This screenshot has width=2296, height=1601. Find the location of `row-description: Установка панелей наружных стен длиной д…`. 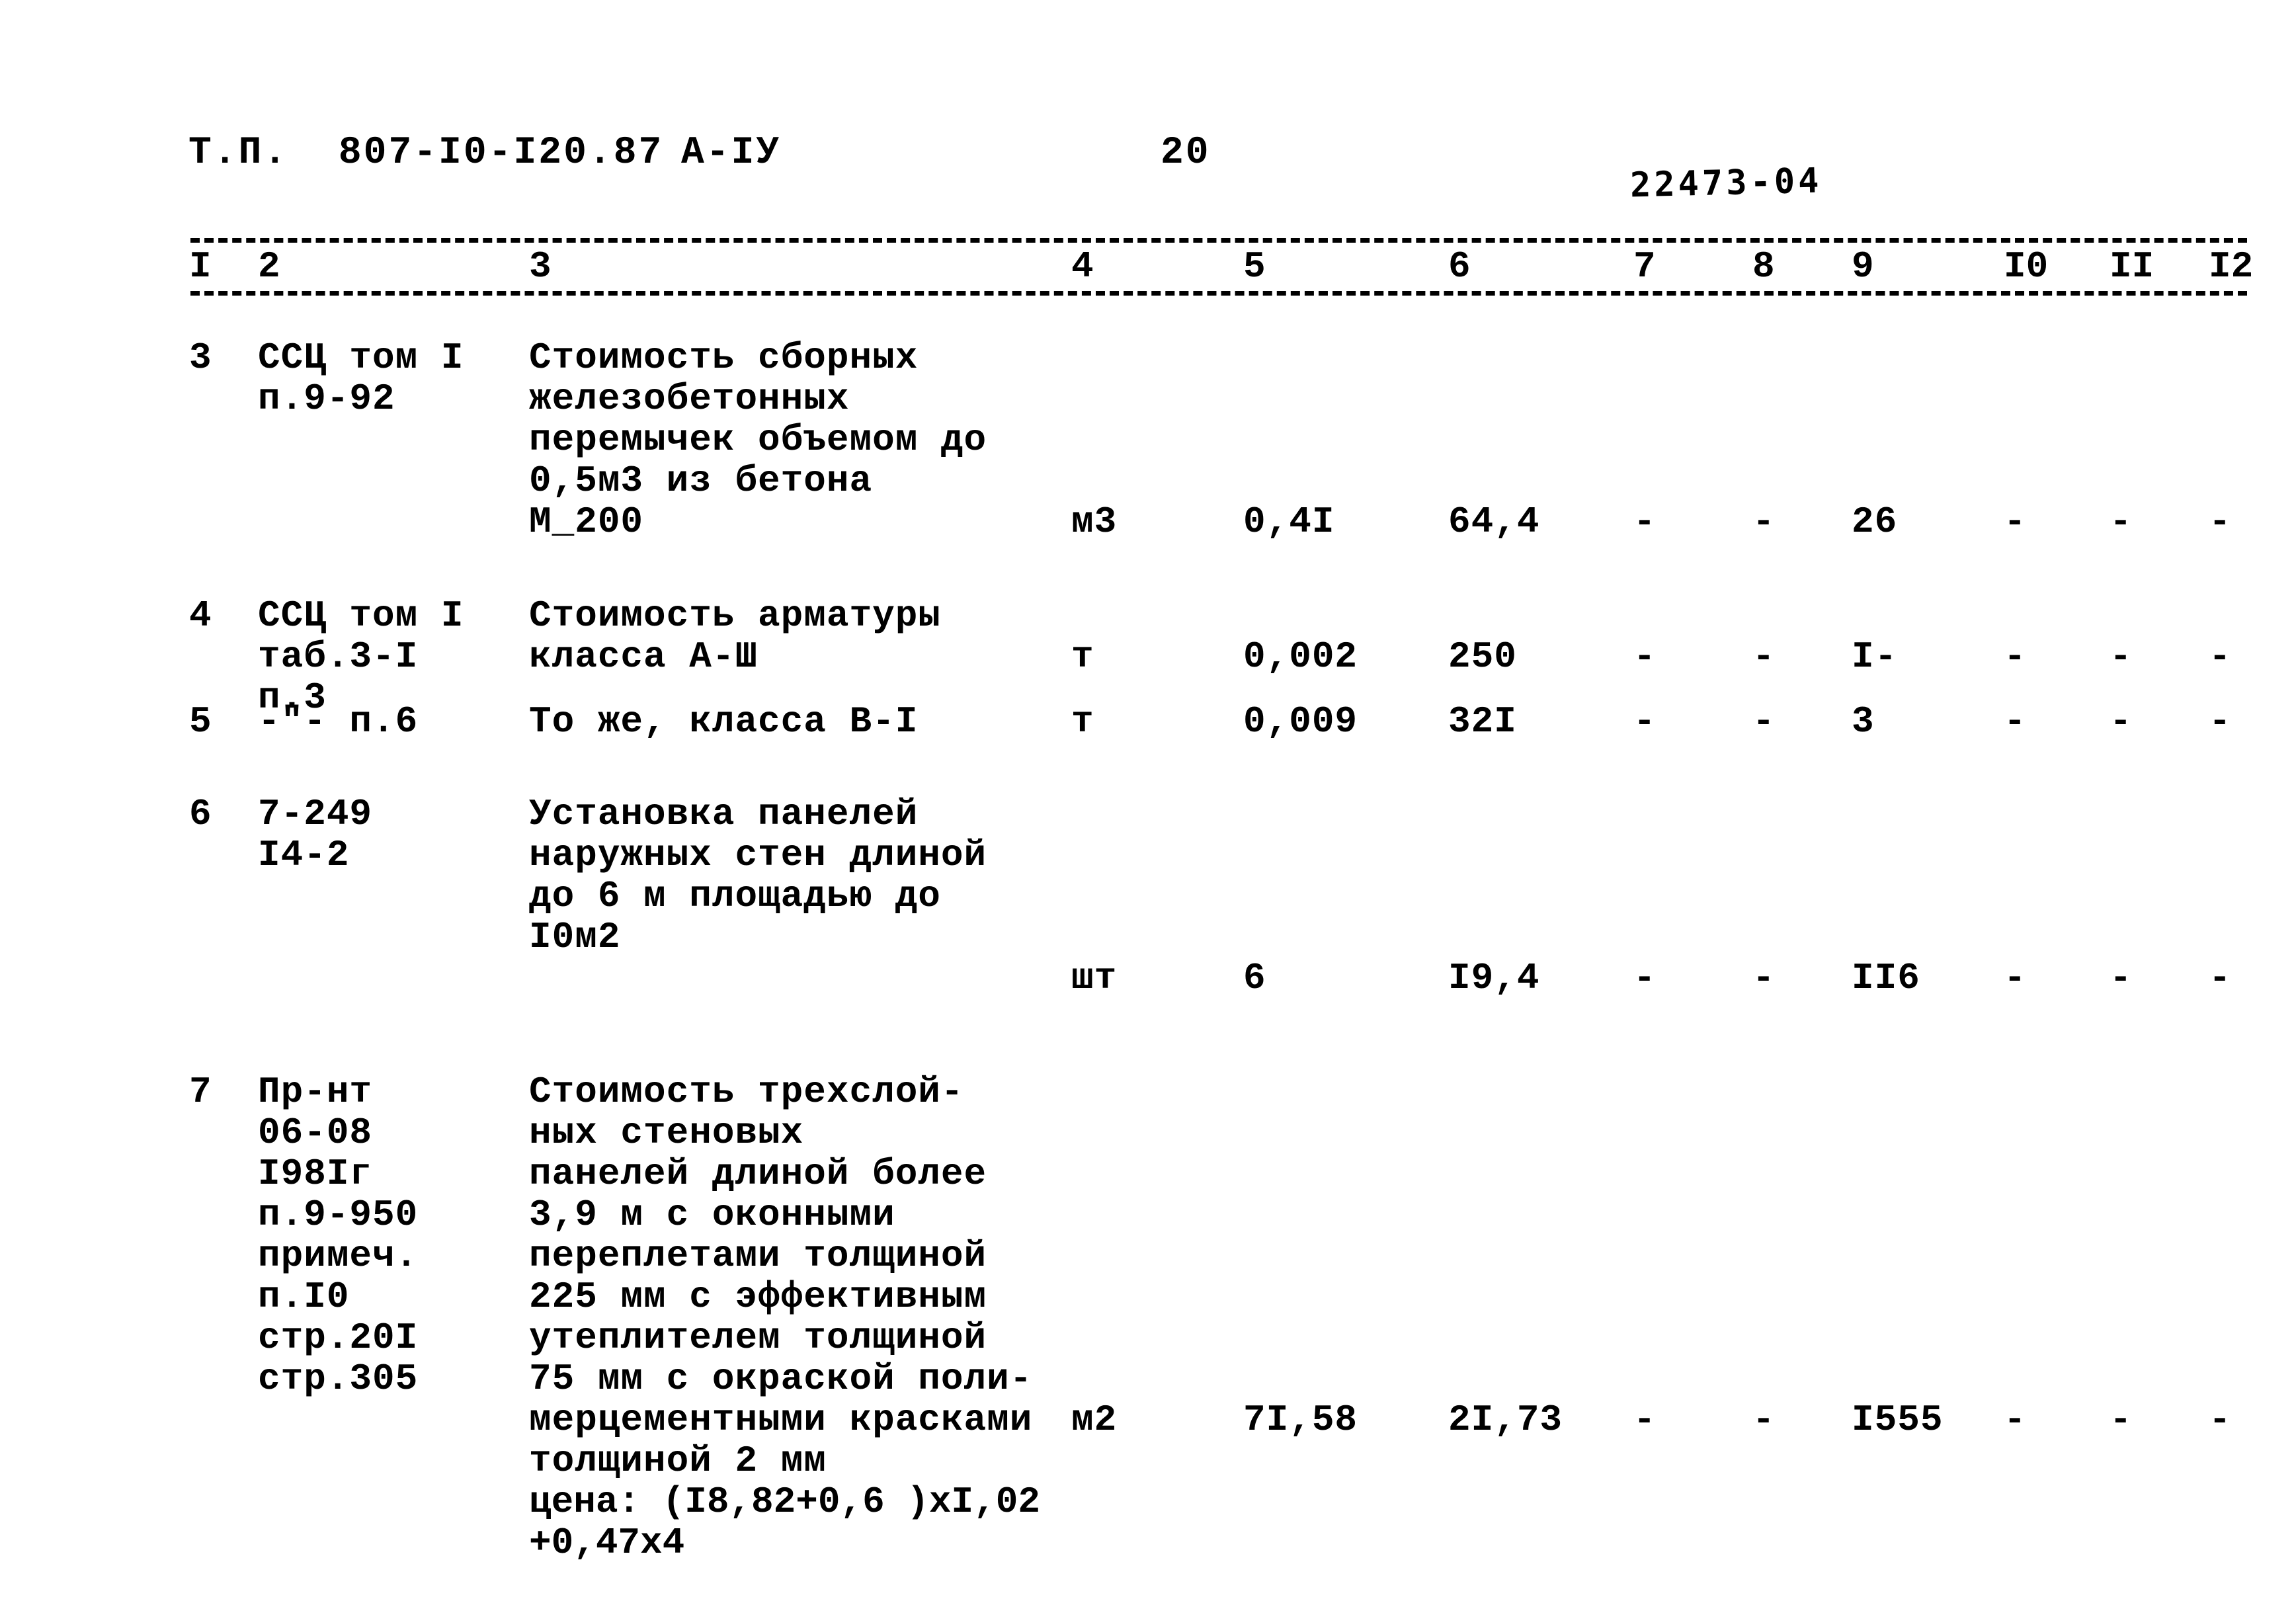

row-description: Установка панелей наружных стен длиной д… is located at coordinates (758, 875).